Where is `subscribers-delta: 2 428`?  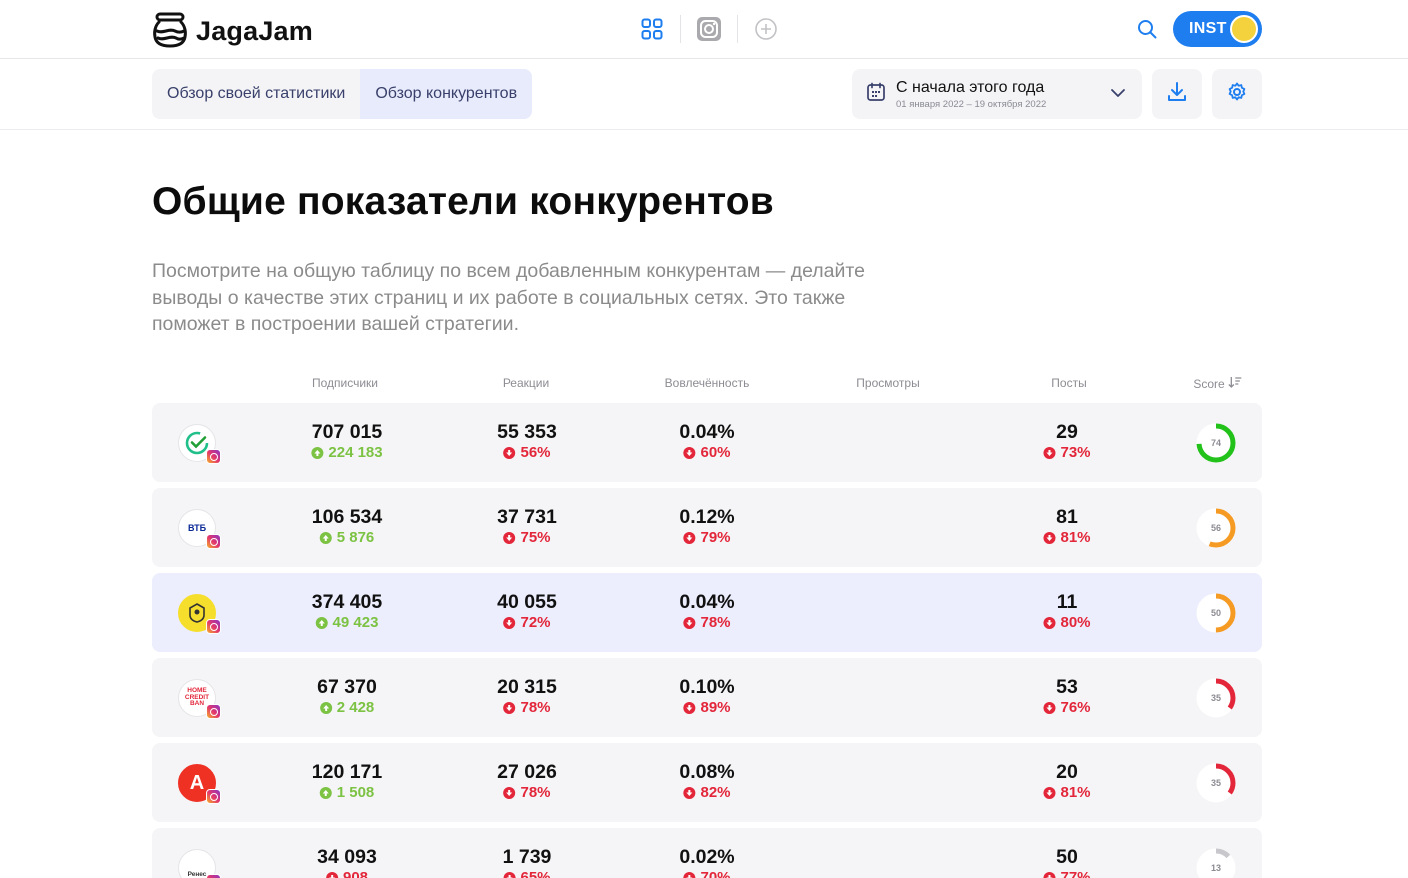
subscribers-delta: 2 428 is located at coordinates (347, 708).